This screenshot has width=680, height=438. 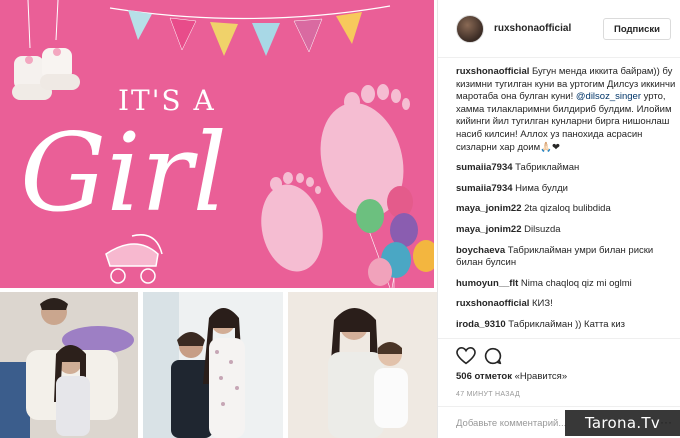 I want to click on watermark: Tarona.Tv, so click(x=622, y=423).